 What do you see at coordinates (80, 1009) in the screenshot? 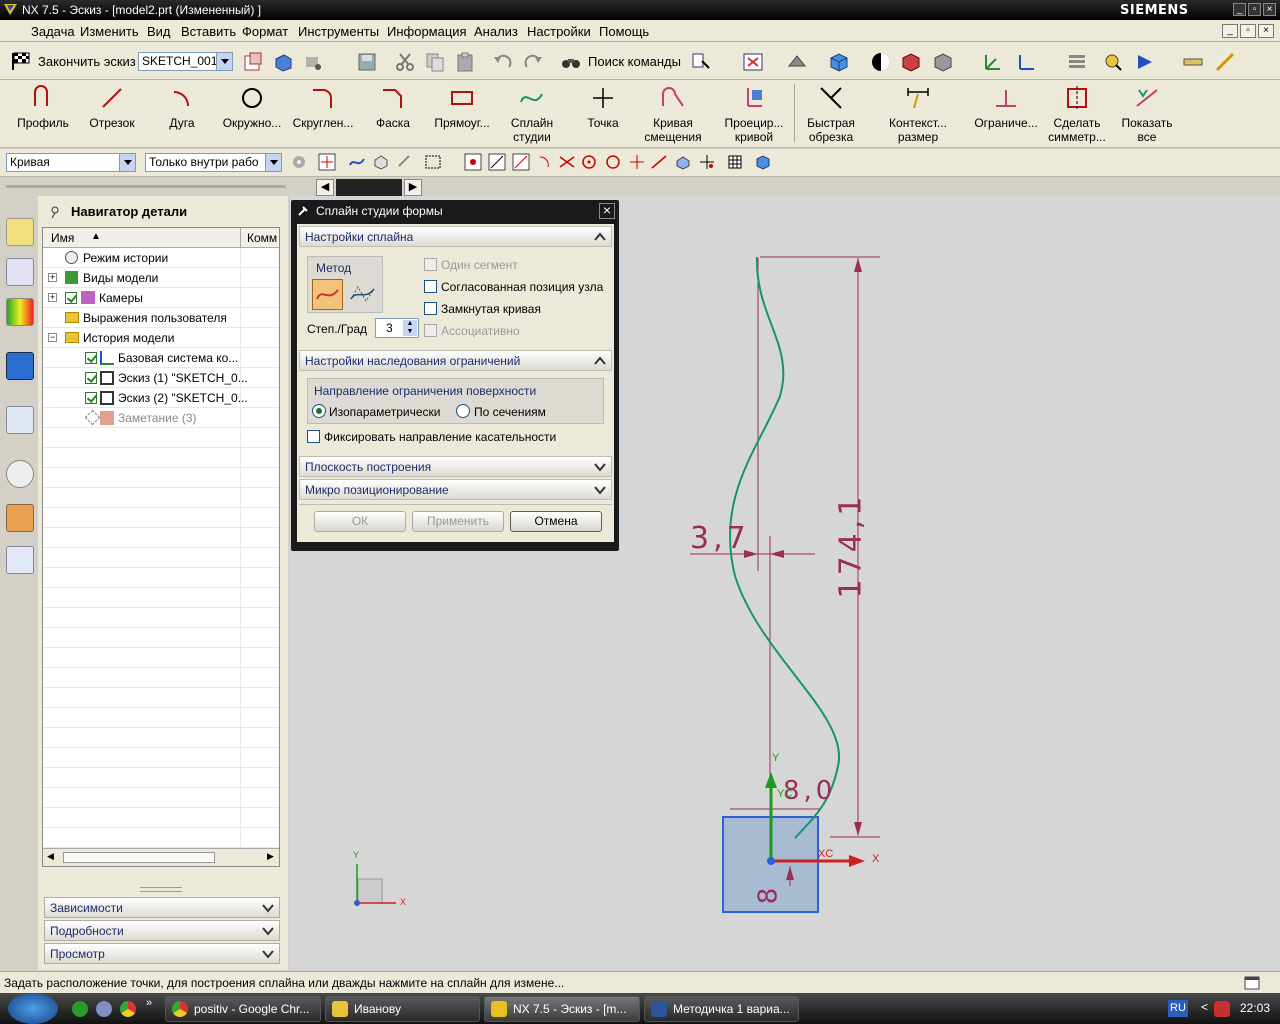
I see `utorrent-icon` at bounding box center [80, 1009].